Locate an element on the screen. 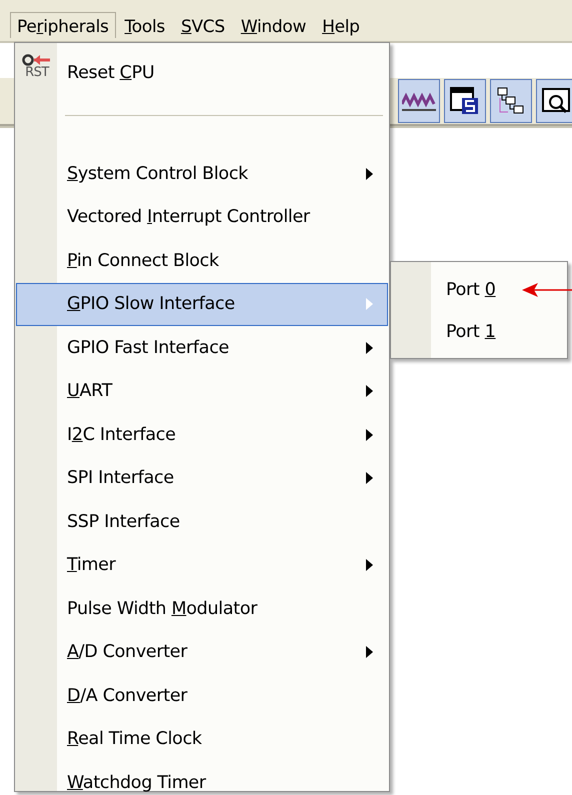 This screenshot has height=795, width=572. menu-item: Pin Connect Block is located at coordinates (202, 260).